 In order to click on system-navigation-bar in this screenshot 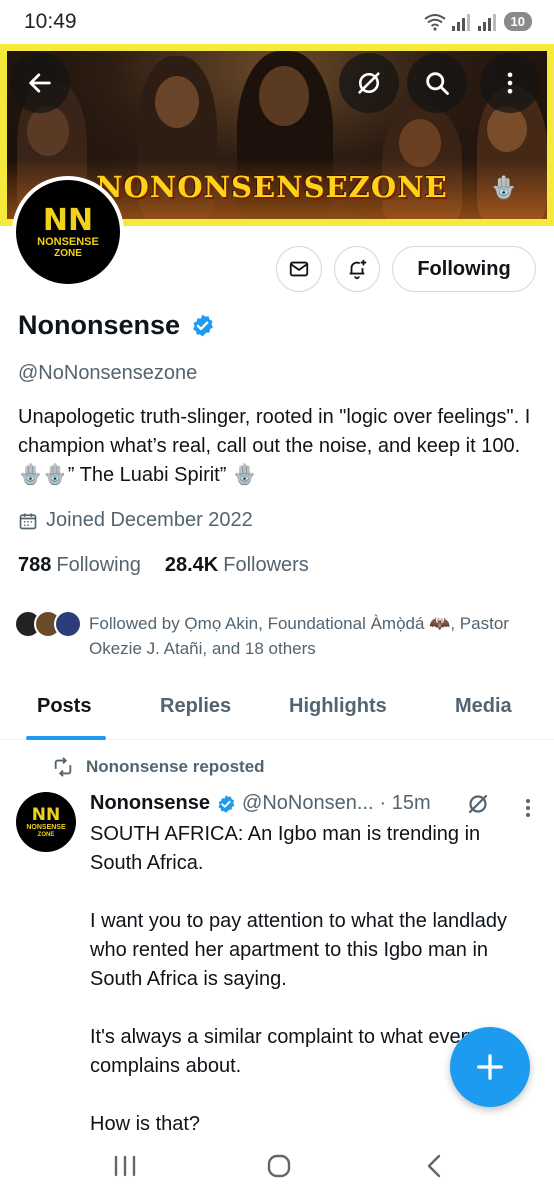, I will do `click(277, 1169)`.